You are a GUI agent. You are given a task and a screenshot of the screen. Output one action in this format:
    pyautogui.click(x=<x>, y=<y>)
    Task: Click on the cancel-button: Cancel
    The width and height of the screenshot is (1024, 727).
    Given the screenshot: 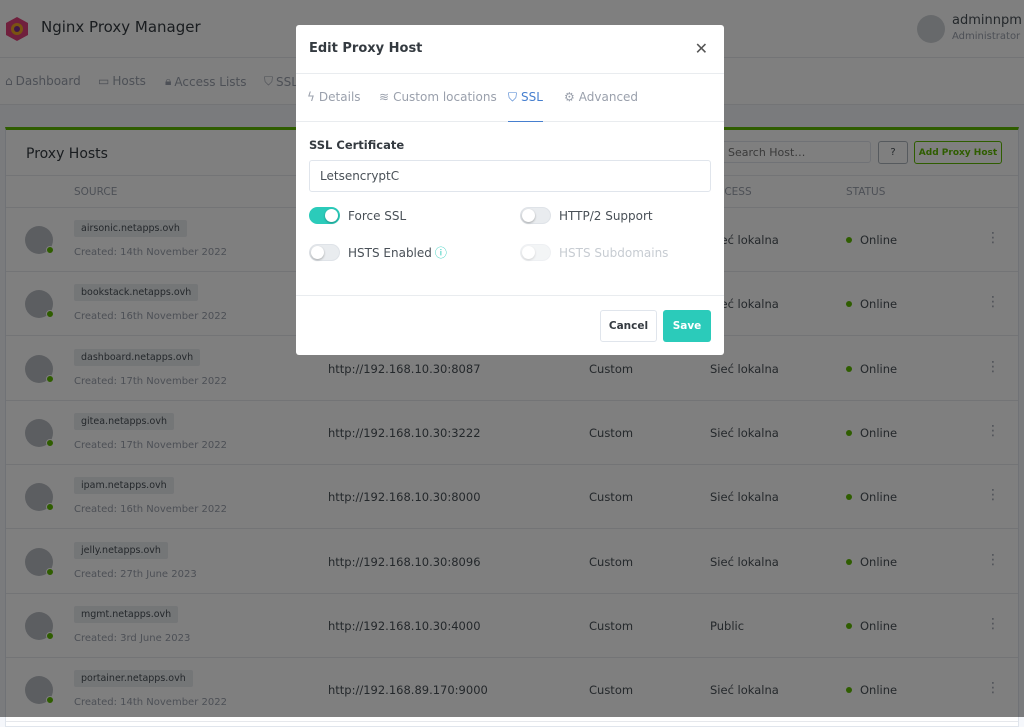 What is the action you would take?
    pyautogui.click(x=628, y=326)
    